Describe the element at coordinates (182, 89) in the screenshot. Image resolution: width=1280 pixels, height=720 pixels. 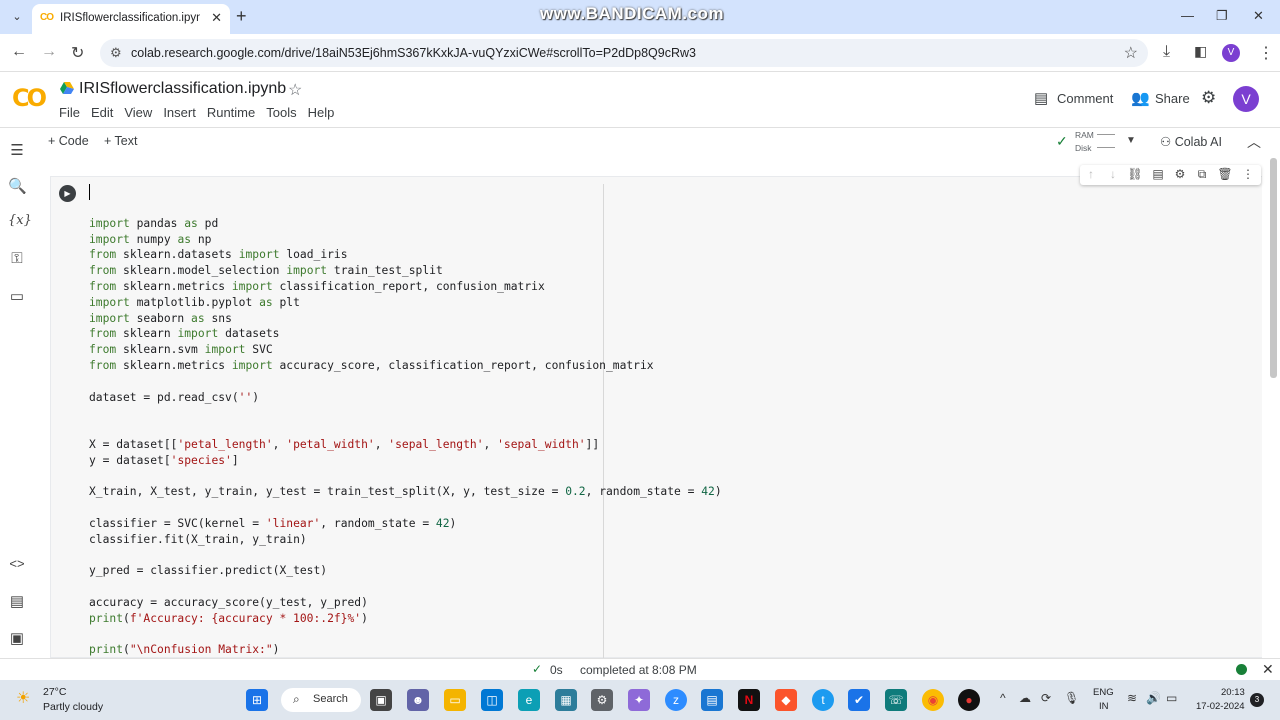
I see `notebook-title: IRISflowerclassification.ipynb` at that location.